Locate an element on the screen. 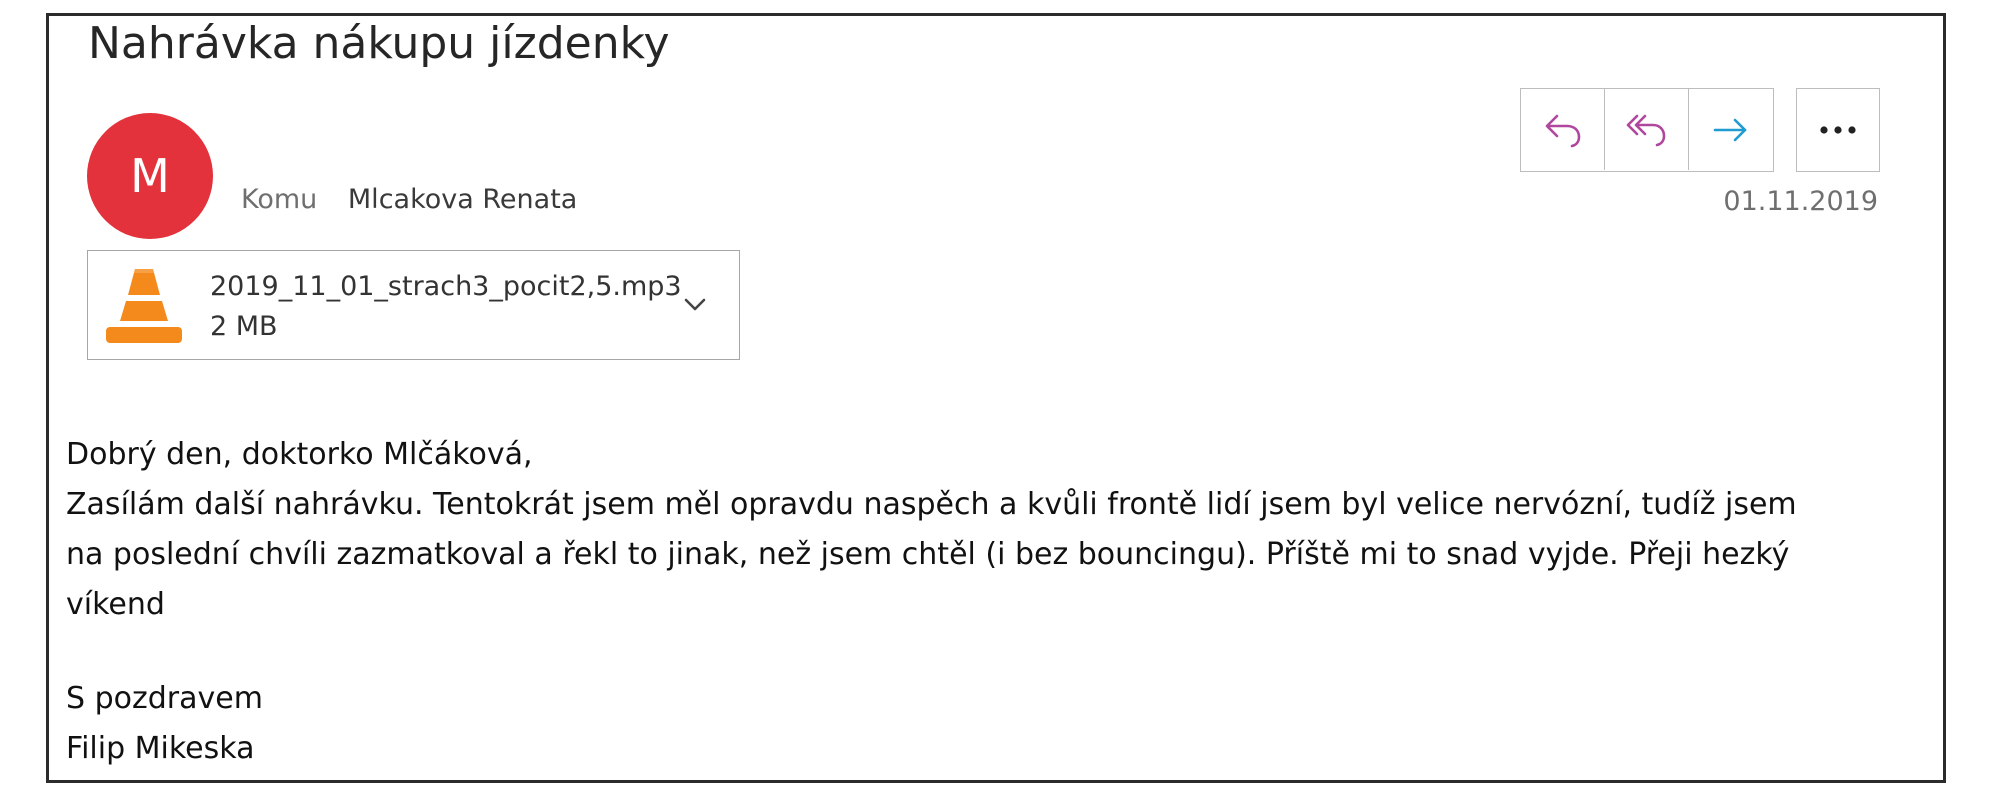 The image size is (2005, 800). reply-all-button is located at coordinates (1647, 129).